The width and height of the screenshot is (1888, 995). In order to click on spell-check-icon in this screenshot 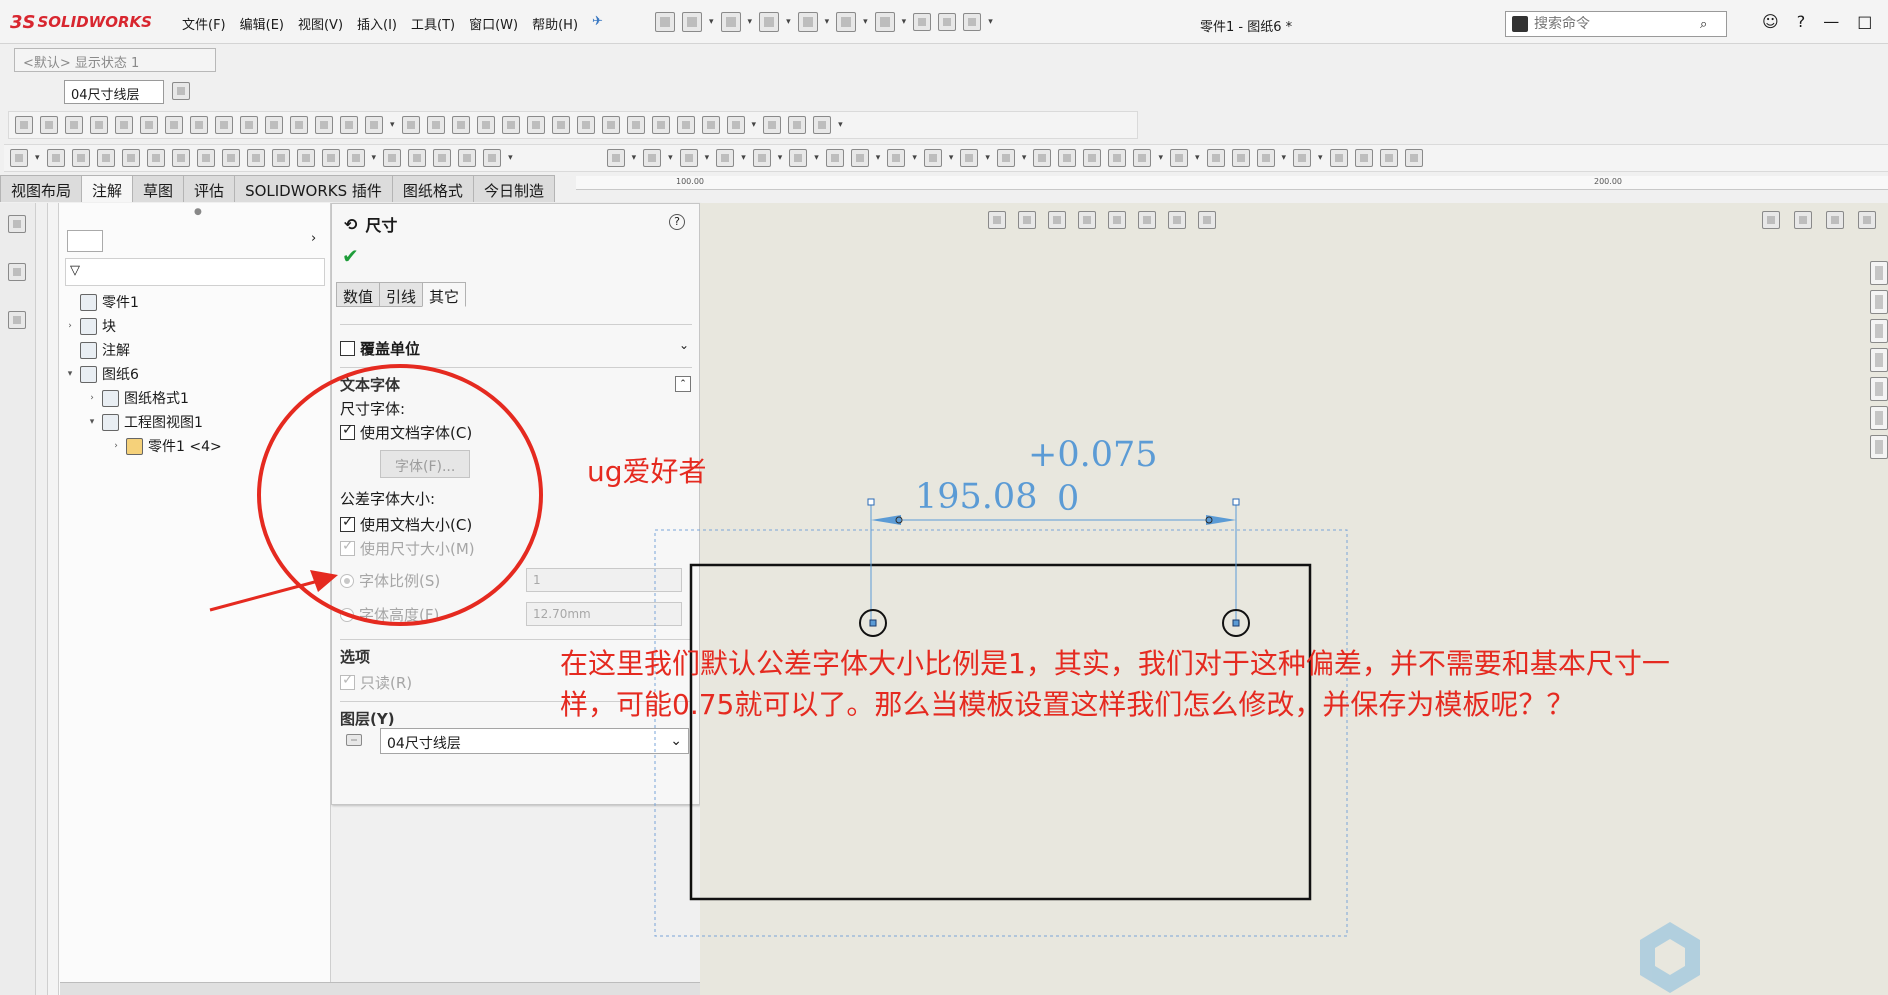, I will do `click(80, 158)`.